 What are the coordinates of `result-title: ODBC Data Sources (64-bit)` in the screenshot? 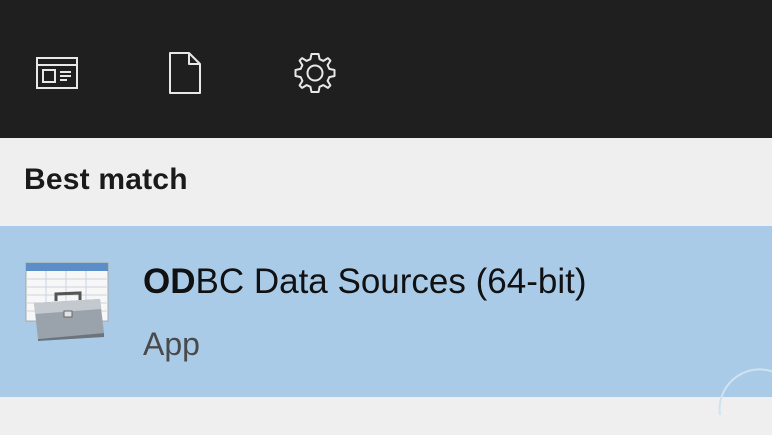 It's located at (364, 282).